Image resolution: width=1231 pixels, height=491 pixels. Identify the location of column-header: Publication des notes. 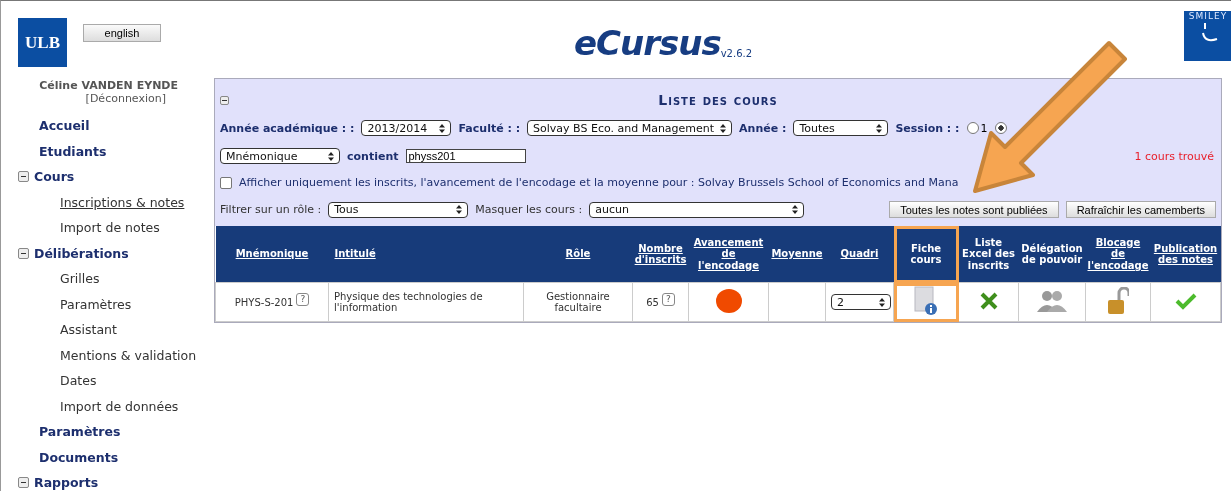
(1185, 254).